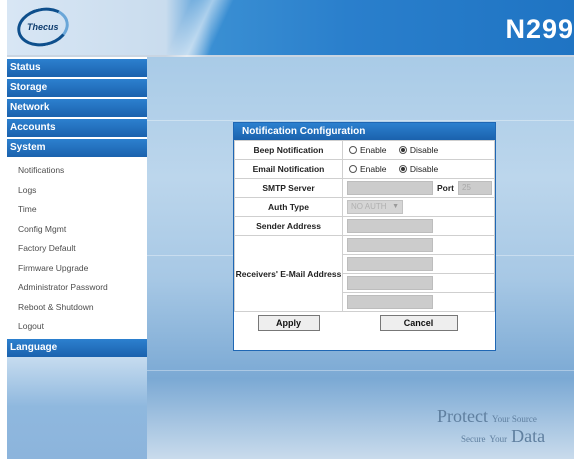 Image resolution: width=574 pixels, height=461 pixels. I want to click on smtp-row: SMTP Server Port 25, so click(364, 188).